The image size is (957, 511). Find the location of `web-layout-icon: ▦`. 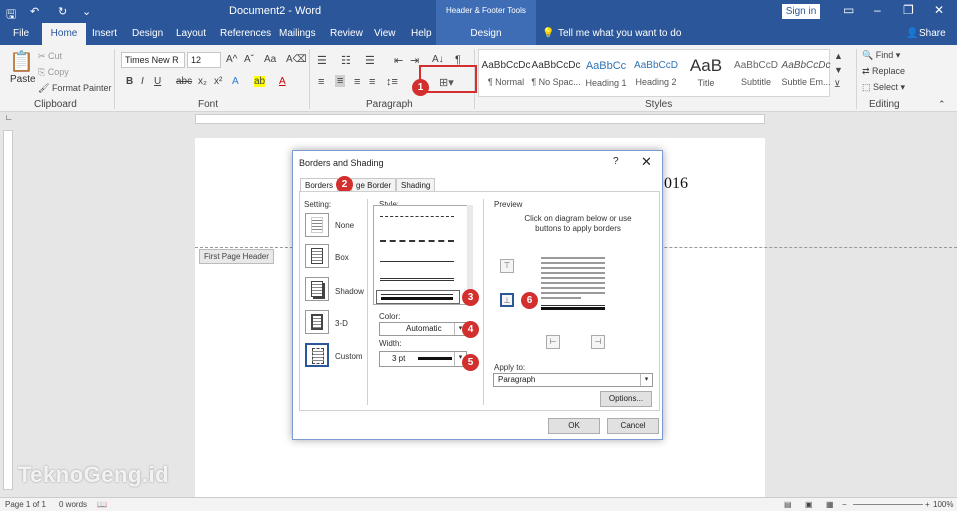

web-layout-icon: ▦ is located at coordinates (830, 504).